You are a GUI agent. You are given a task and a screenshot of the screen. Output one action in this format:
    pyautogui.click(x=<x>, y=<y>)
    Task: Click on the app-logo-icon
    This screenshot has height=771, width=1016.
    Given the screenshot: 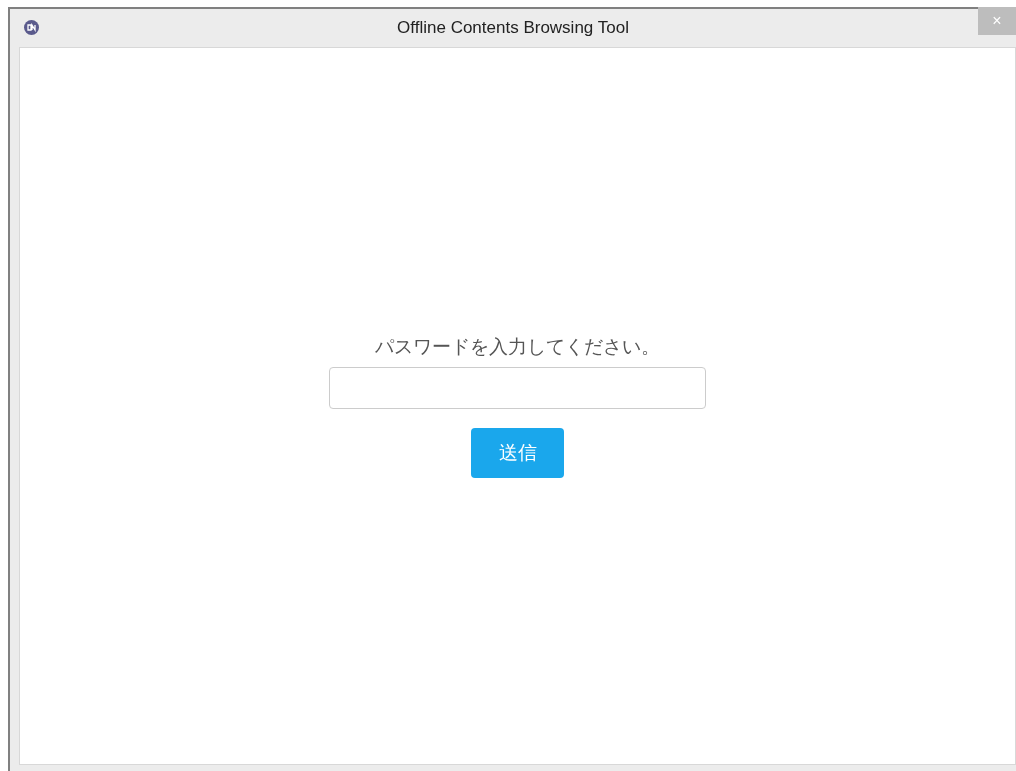 What is the action you would take?
    pyautogui.click(x=31, y=27)
    